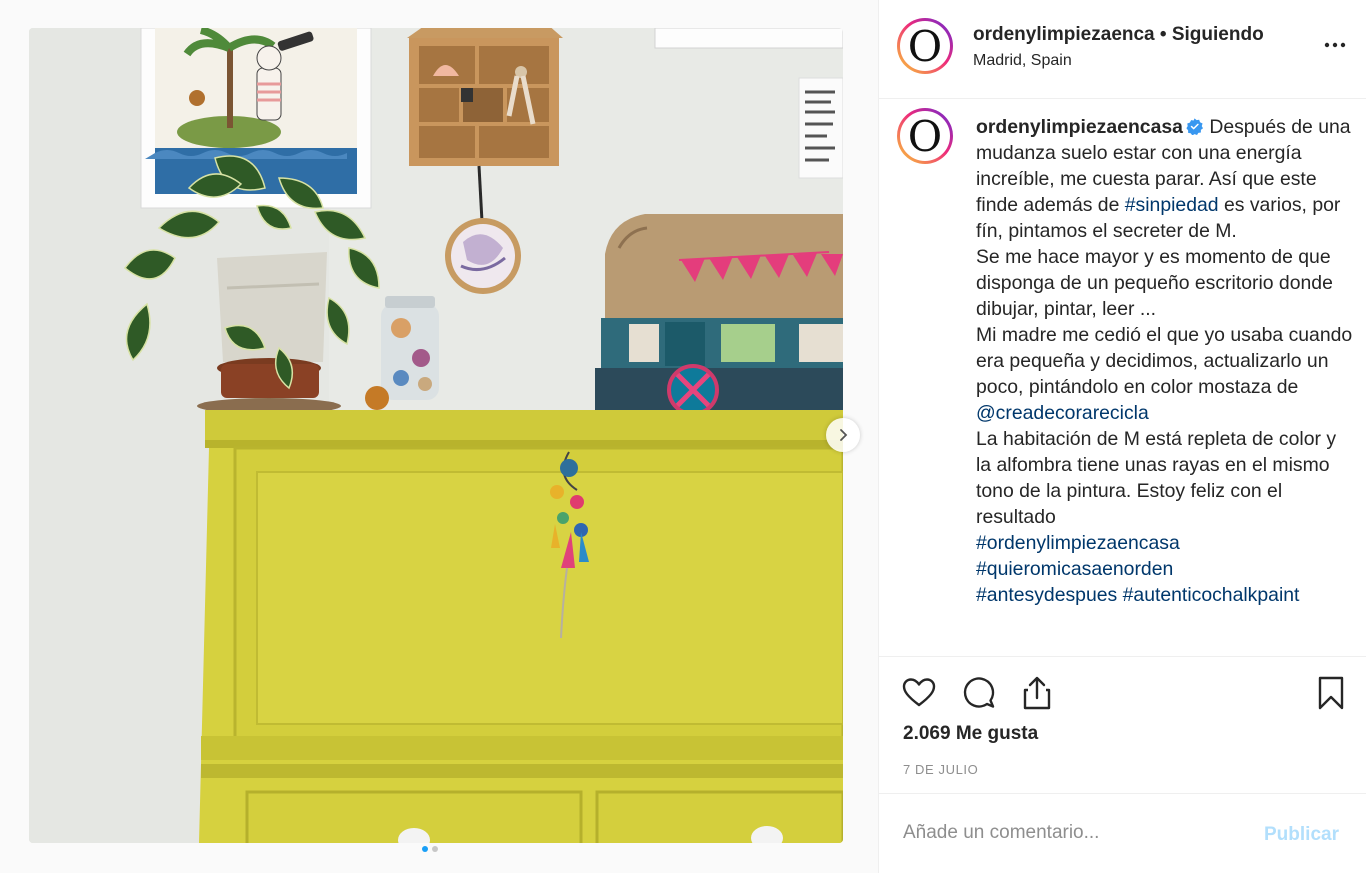 Image resolution: width=1366 pixels, height=873 pixels. I want to click on hashtag-link: #antesydespues, so click(1046, 595).